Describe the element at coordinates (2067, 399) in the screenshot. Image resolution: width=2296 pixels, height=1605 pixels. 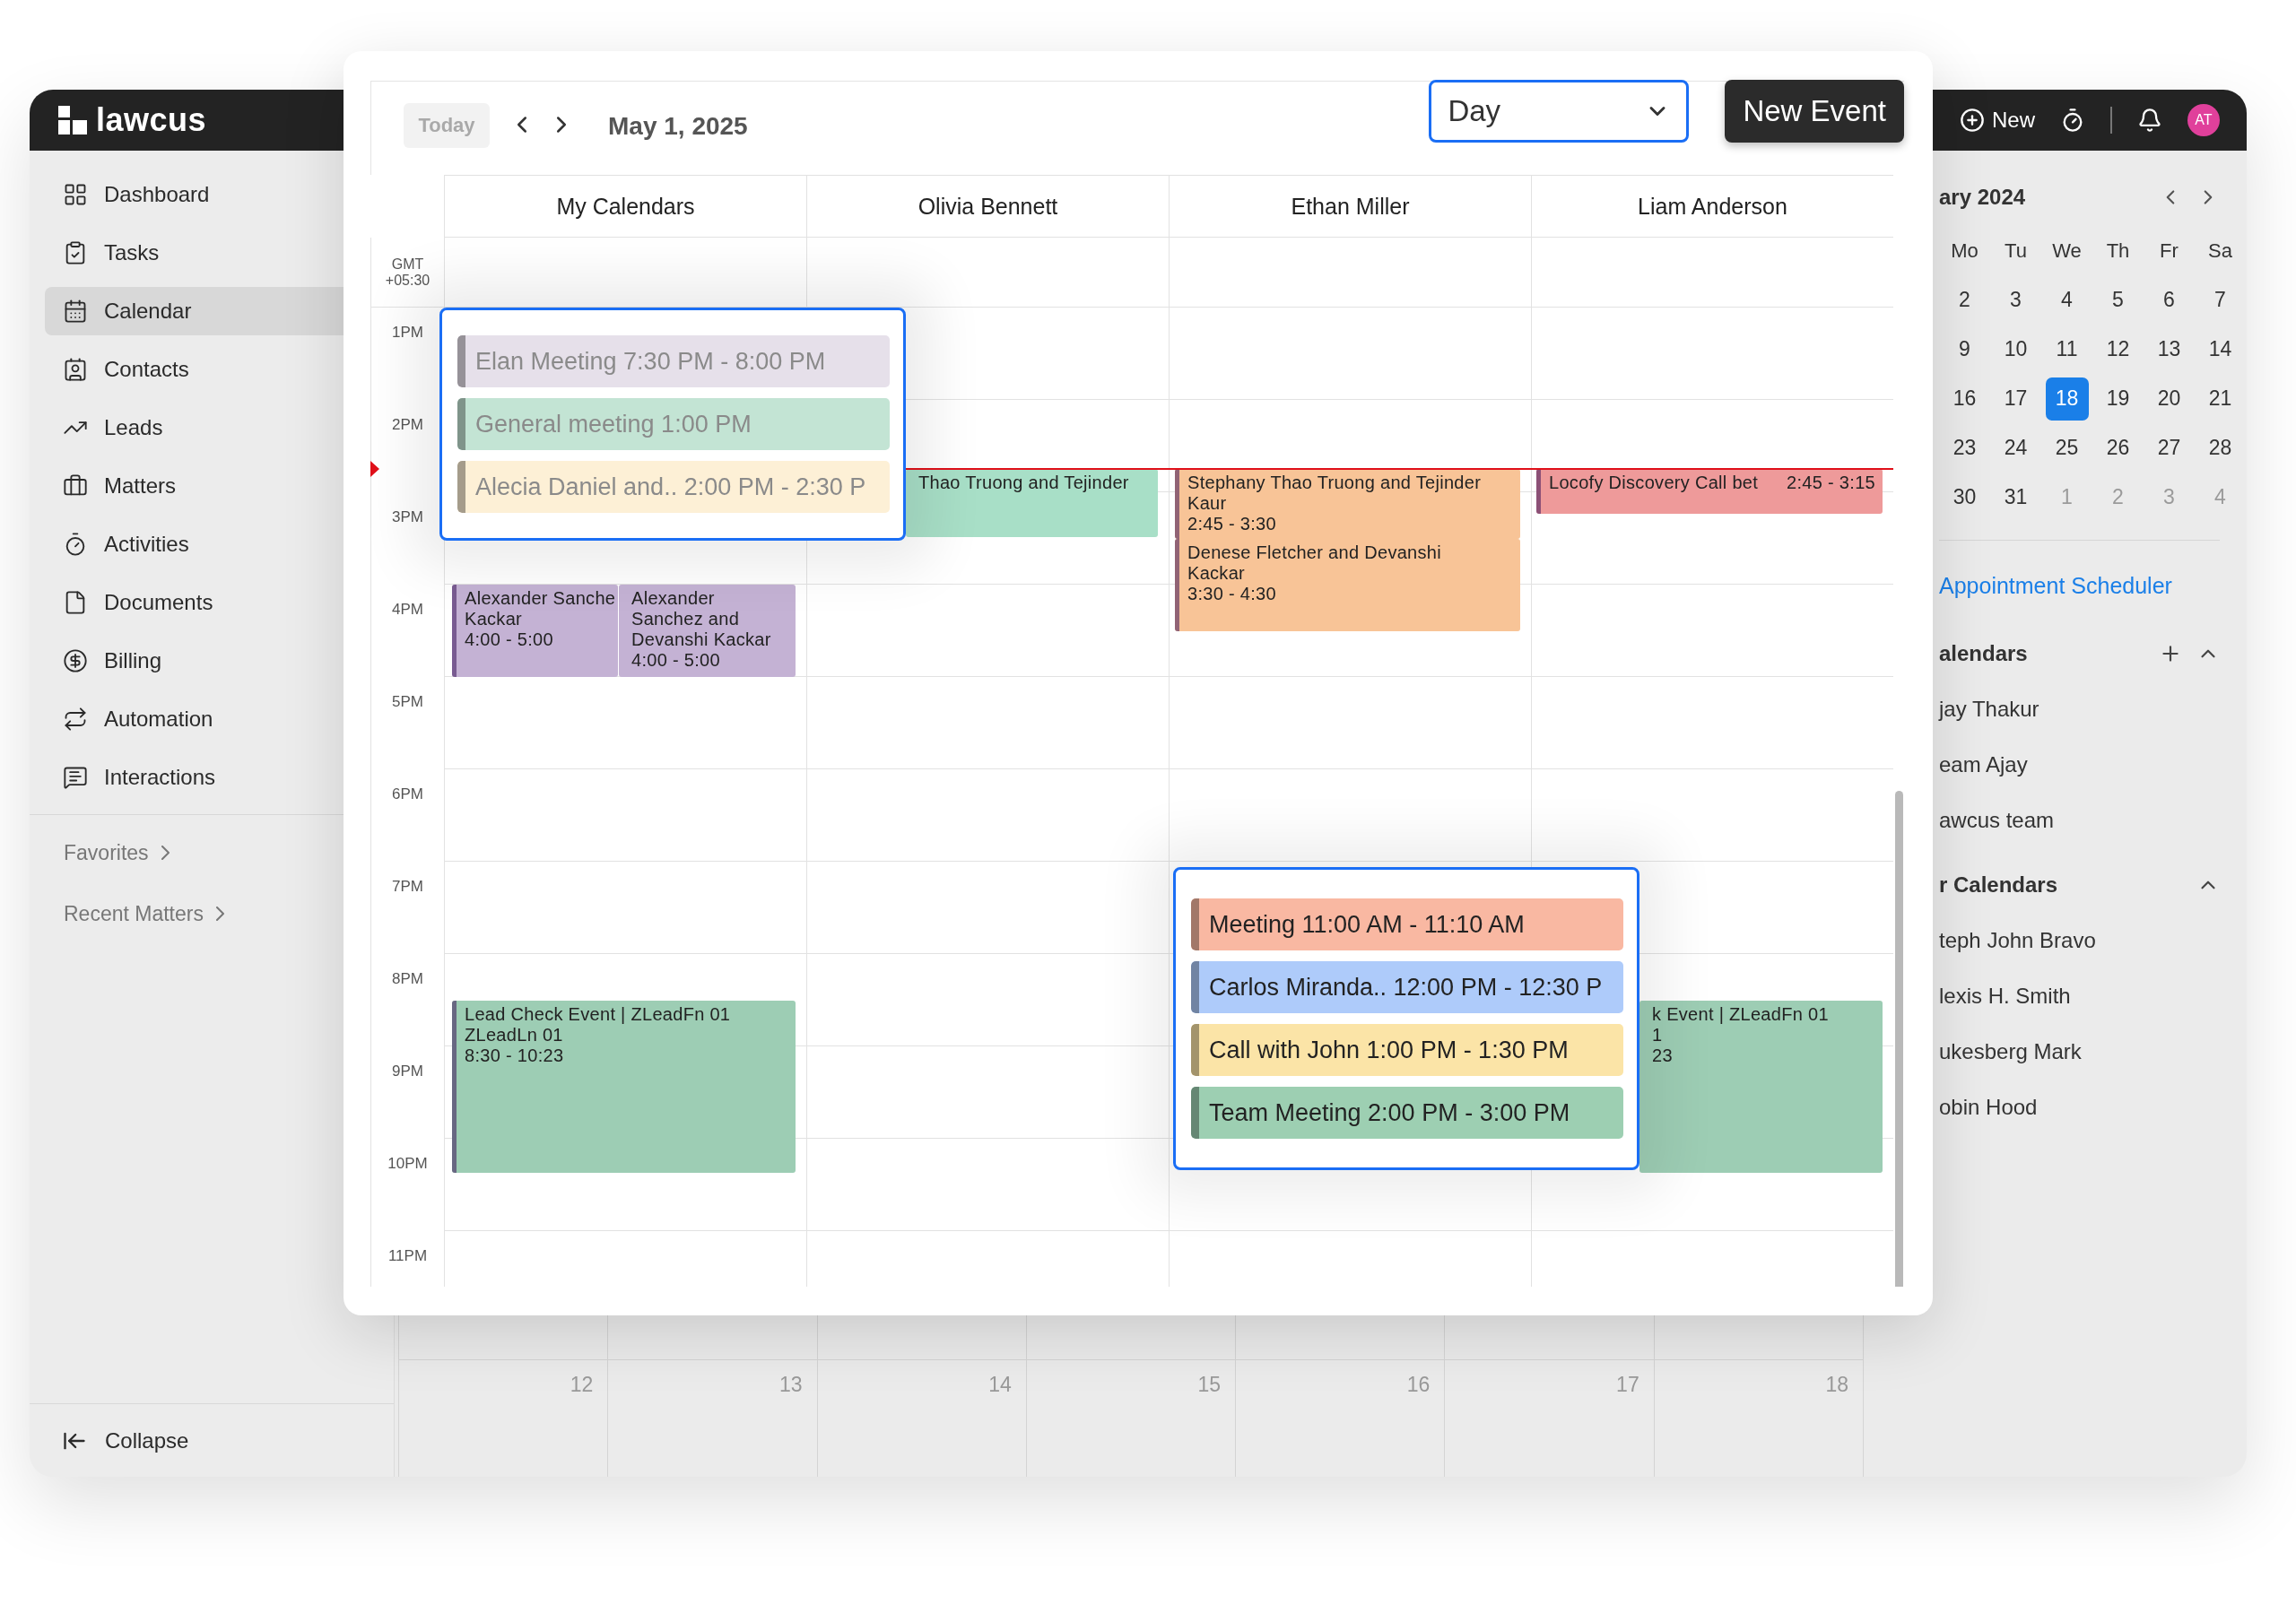
I see `mini-calendar-day: 18` at that location.